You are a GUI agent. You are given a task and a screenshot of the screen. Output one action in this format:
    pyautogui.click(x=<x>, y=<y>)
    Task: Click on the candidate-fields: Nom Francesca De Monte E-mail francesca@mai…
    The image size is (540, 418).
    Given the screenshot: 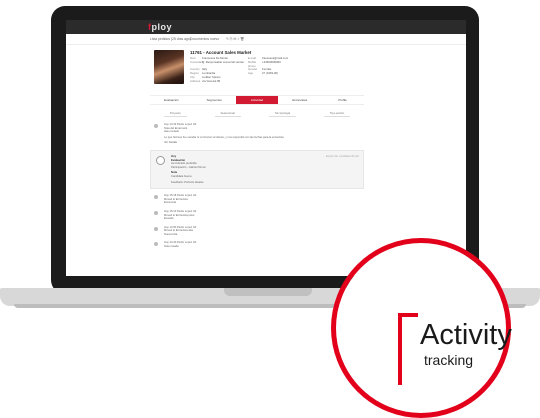 What is the action you would take?
    pyautogui.click(x=275, y=70)
    